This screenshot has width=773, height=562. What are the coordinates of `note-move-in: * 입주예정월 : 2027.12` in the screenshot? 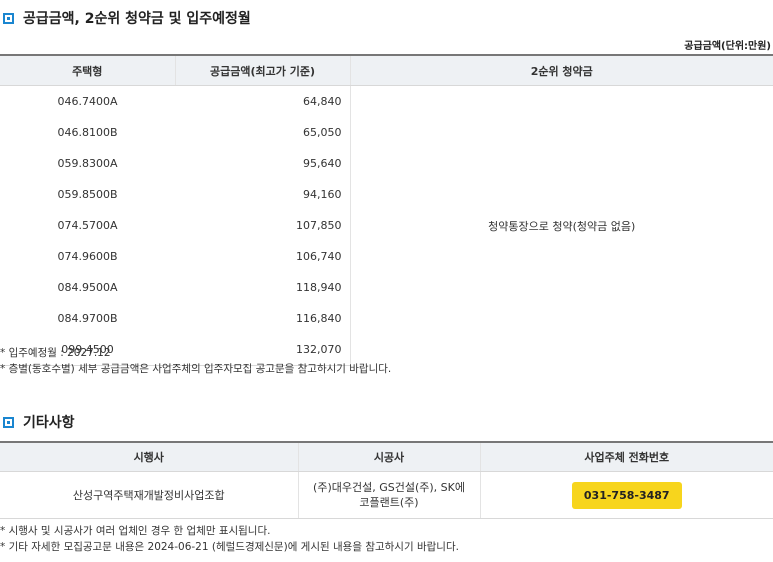 It's located at (55, 353).